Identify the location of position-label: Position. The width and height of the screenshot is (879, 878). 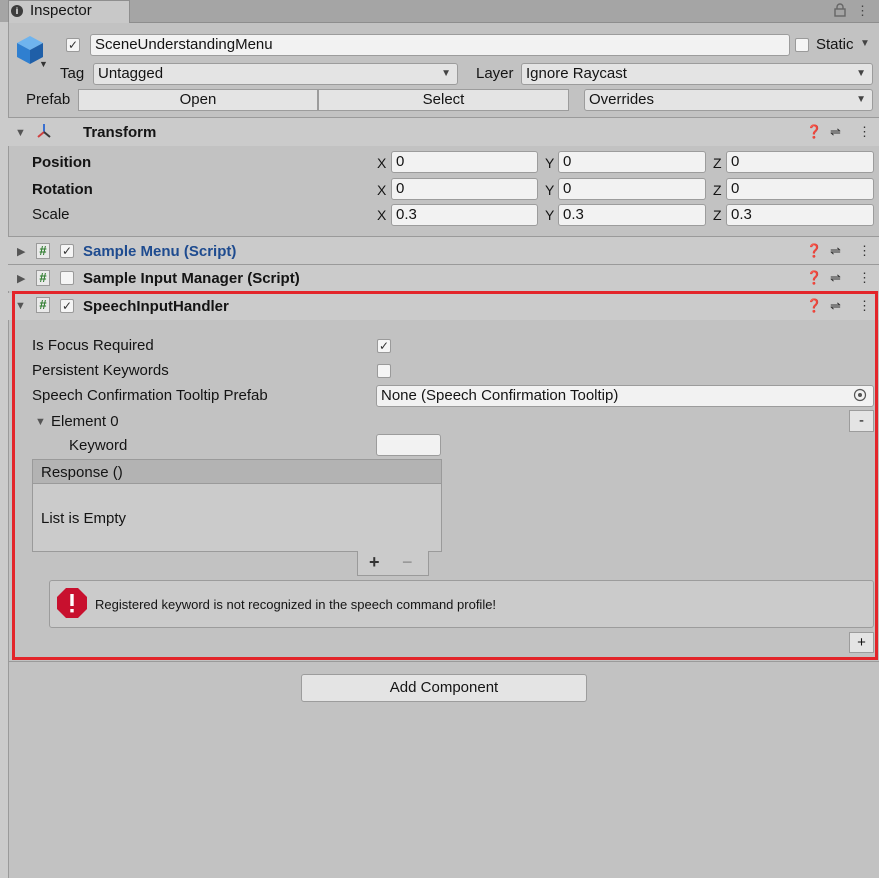
(62, 162).